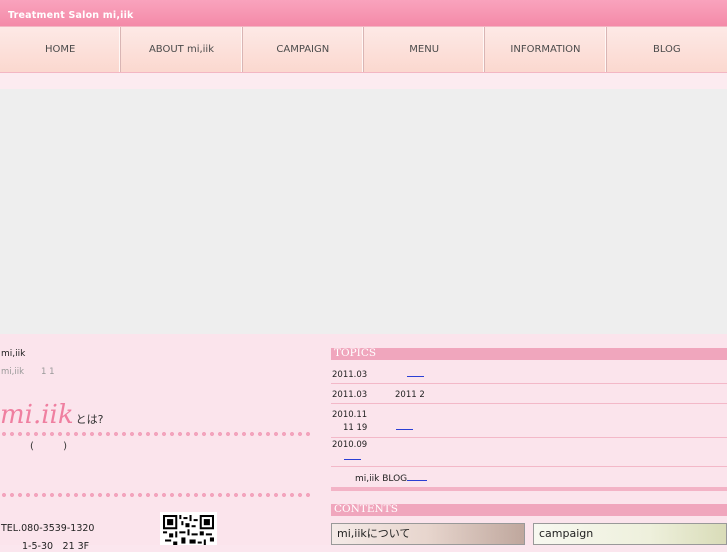  What do you see at coordinates (529, 453) in the screenshot?
I see `topic-row: 2010.09` at bounding box center [529, 453].